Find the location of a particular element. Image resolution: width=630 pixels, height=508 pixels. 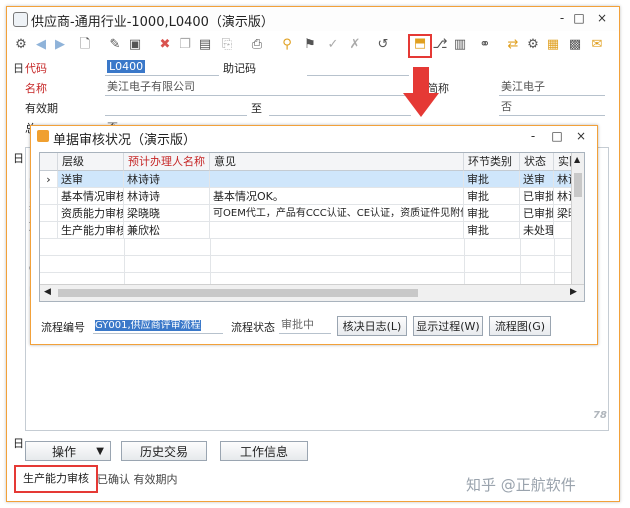

show-process-button: 显示过程(W) is located at coordinates (448, 326).